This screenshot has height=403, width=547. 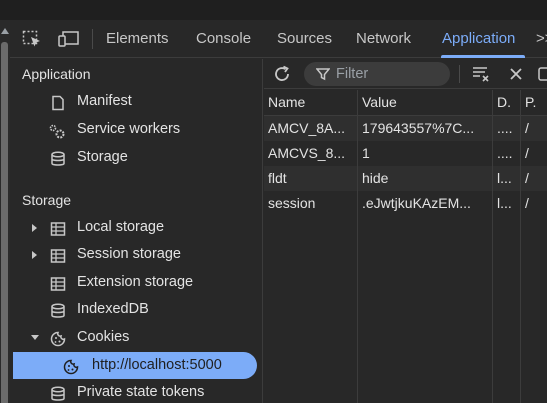 I want to click on scroll-up-arrow-icon, so click(x=5, y=31).